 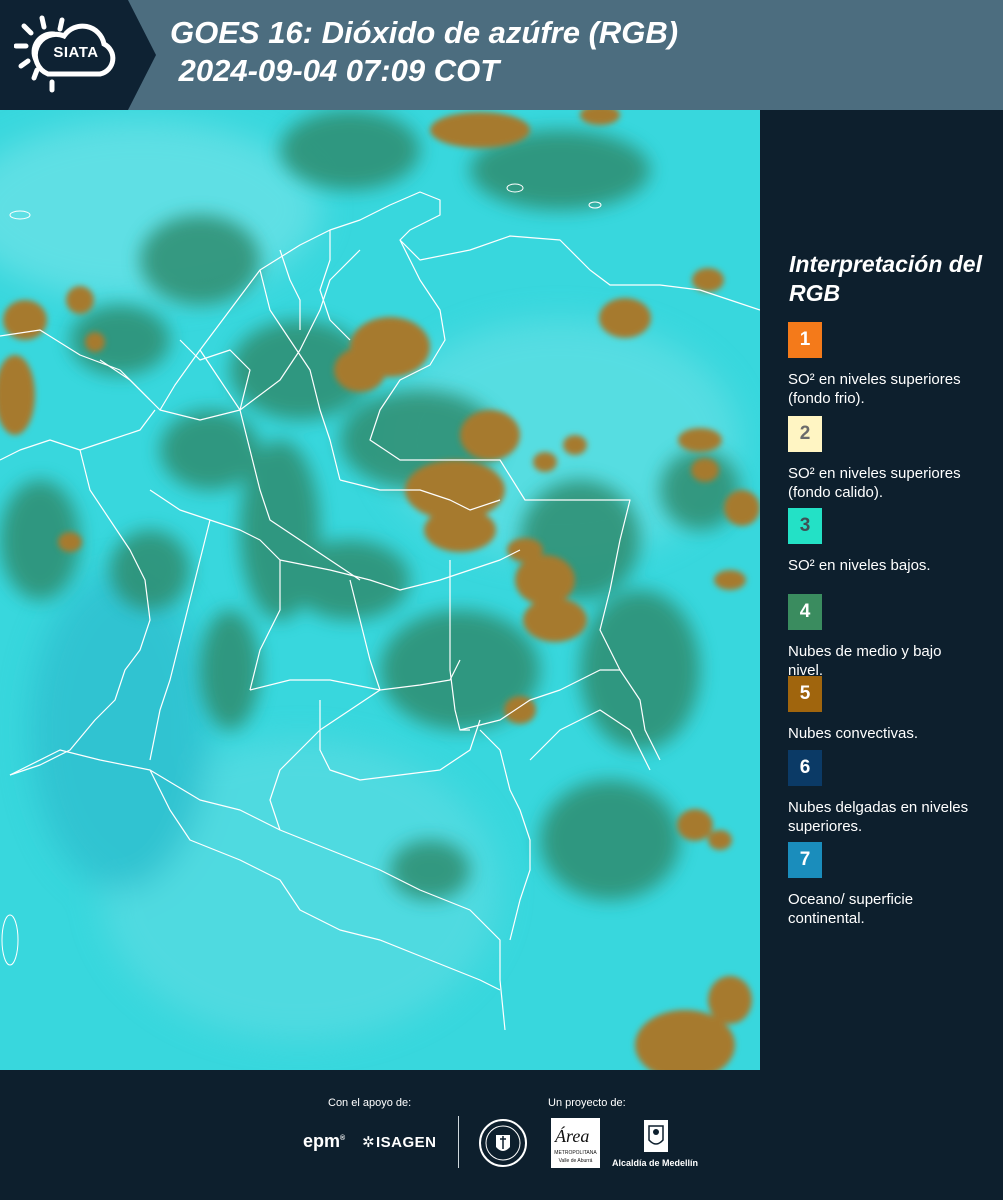 I want to click on area-logo-sub2: Valle de Aburrá, so click(x=575, y=1161).